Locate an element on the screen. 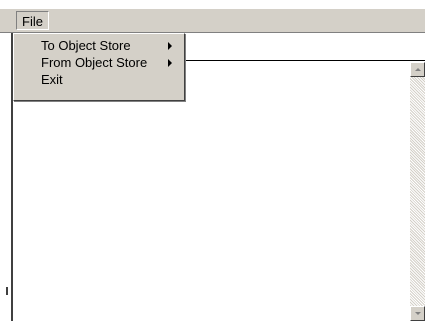 The width and height of the screenshot is (425, 321). menu-item-label: Exit is located at coordinates (52, 79).